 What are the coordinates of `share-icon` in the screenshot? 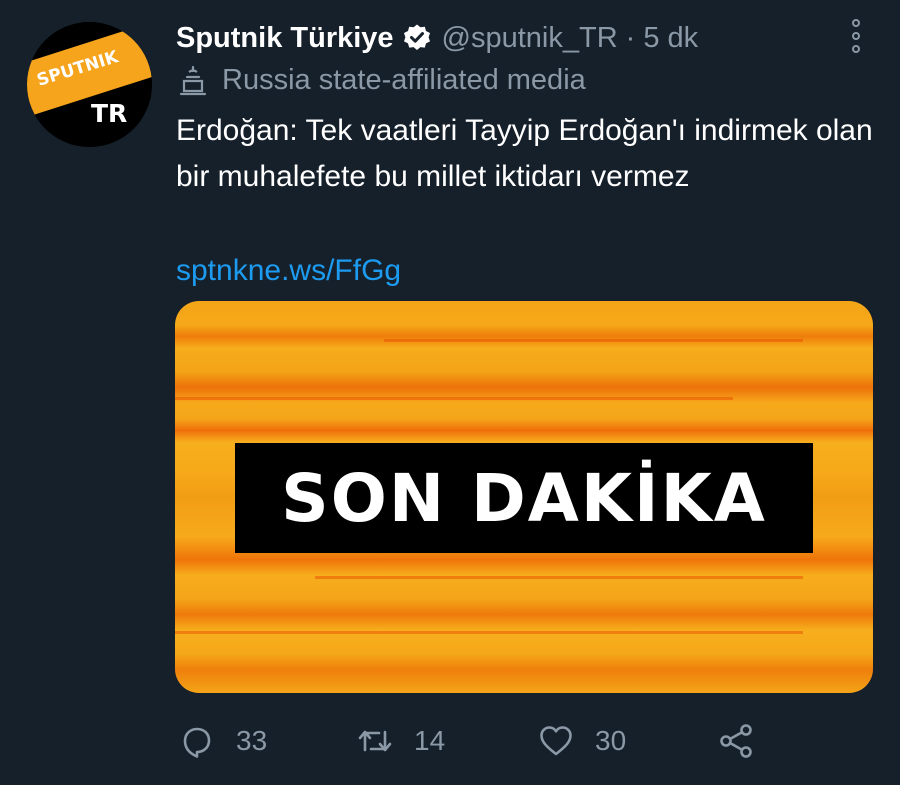 It's located at (736, 741).